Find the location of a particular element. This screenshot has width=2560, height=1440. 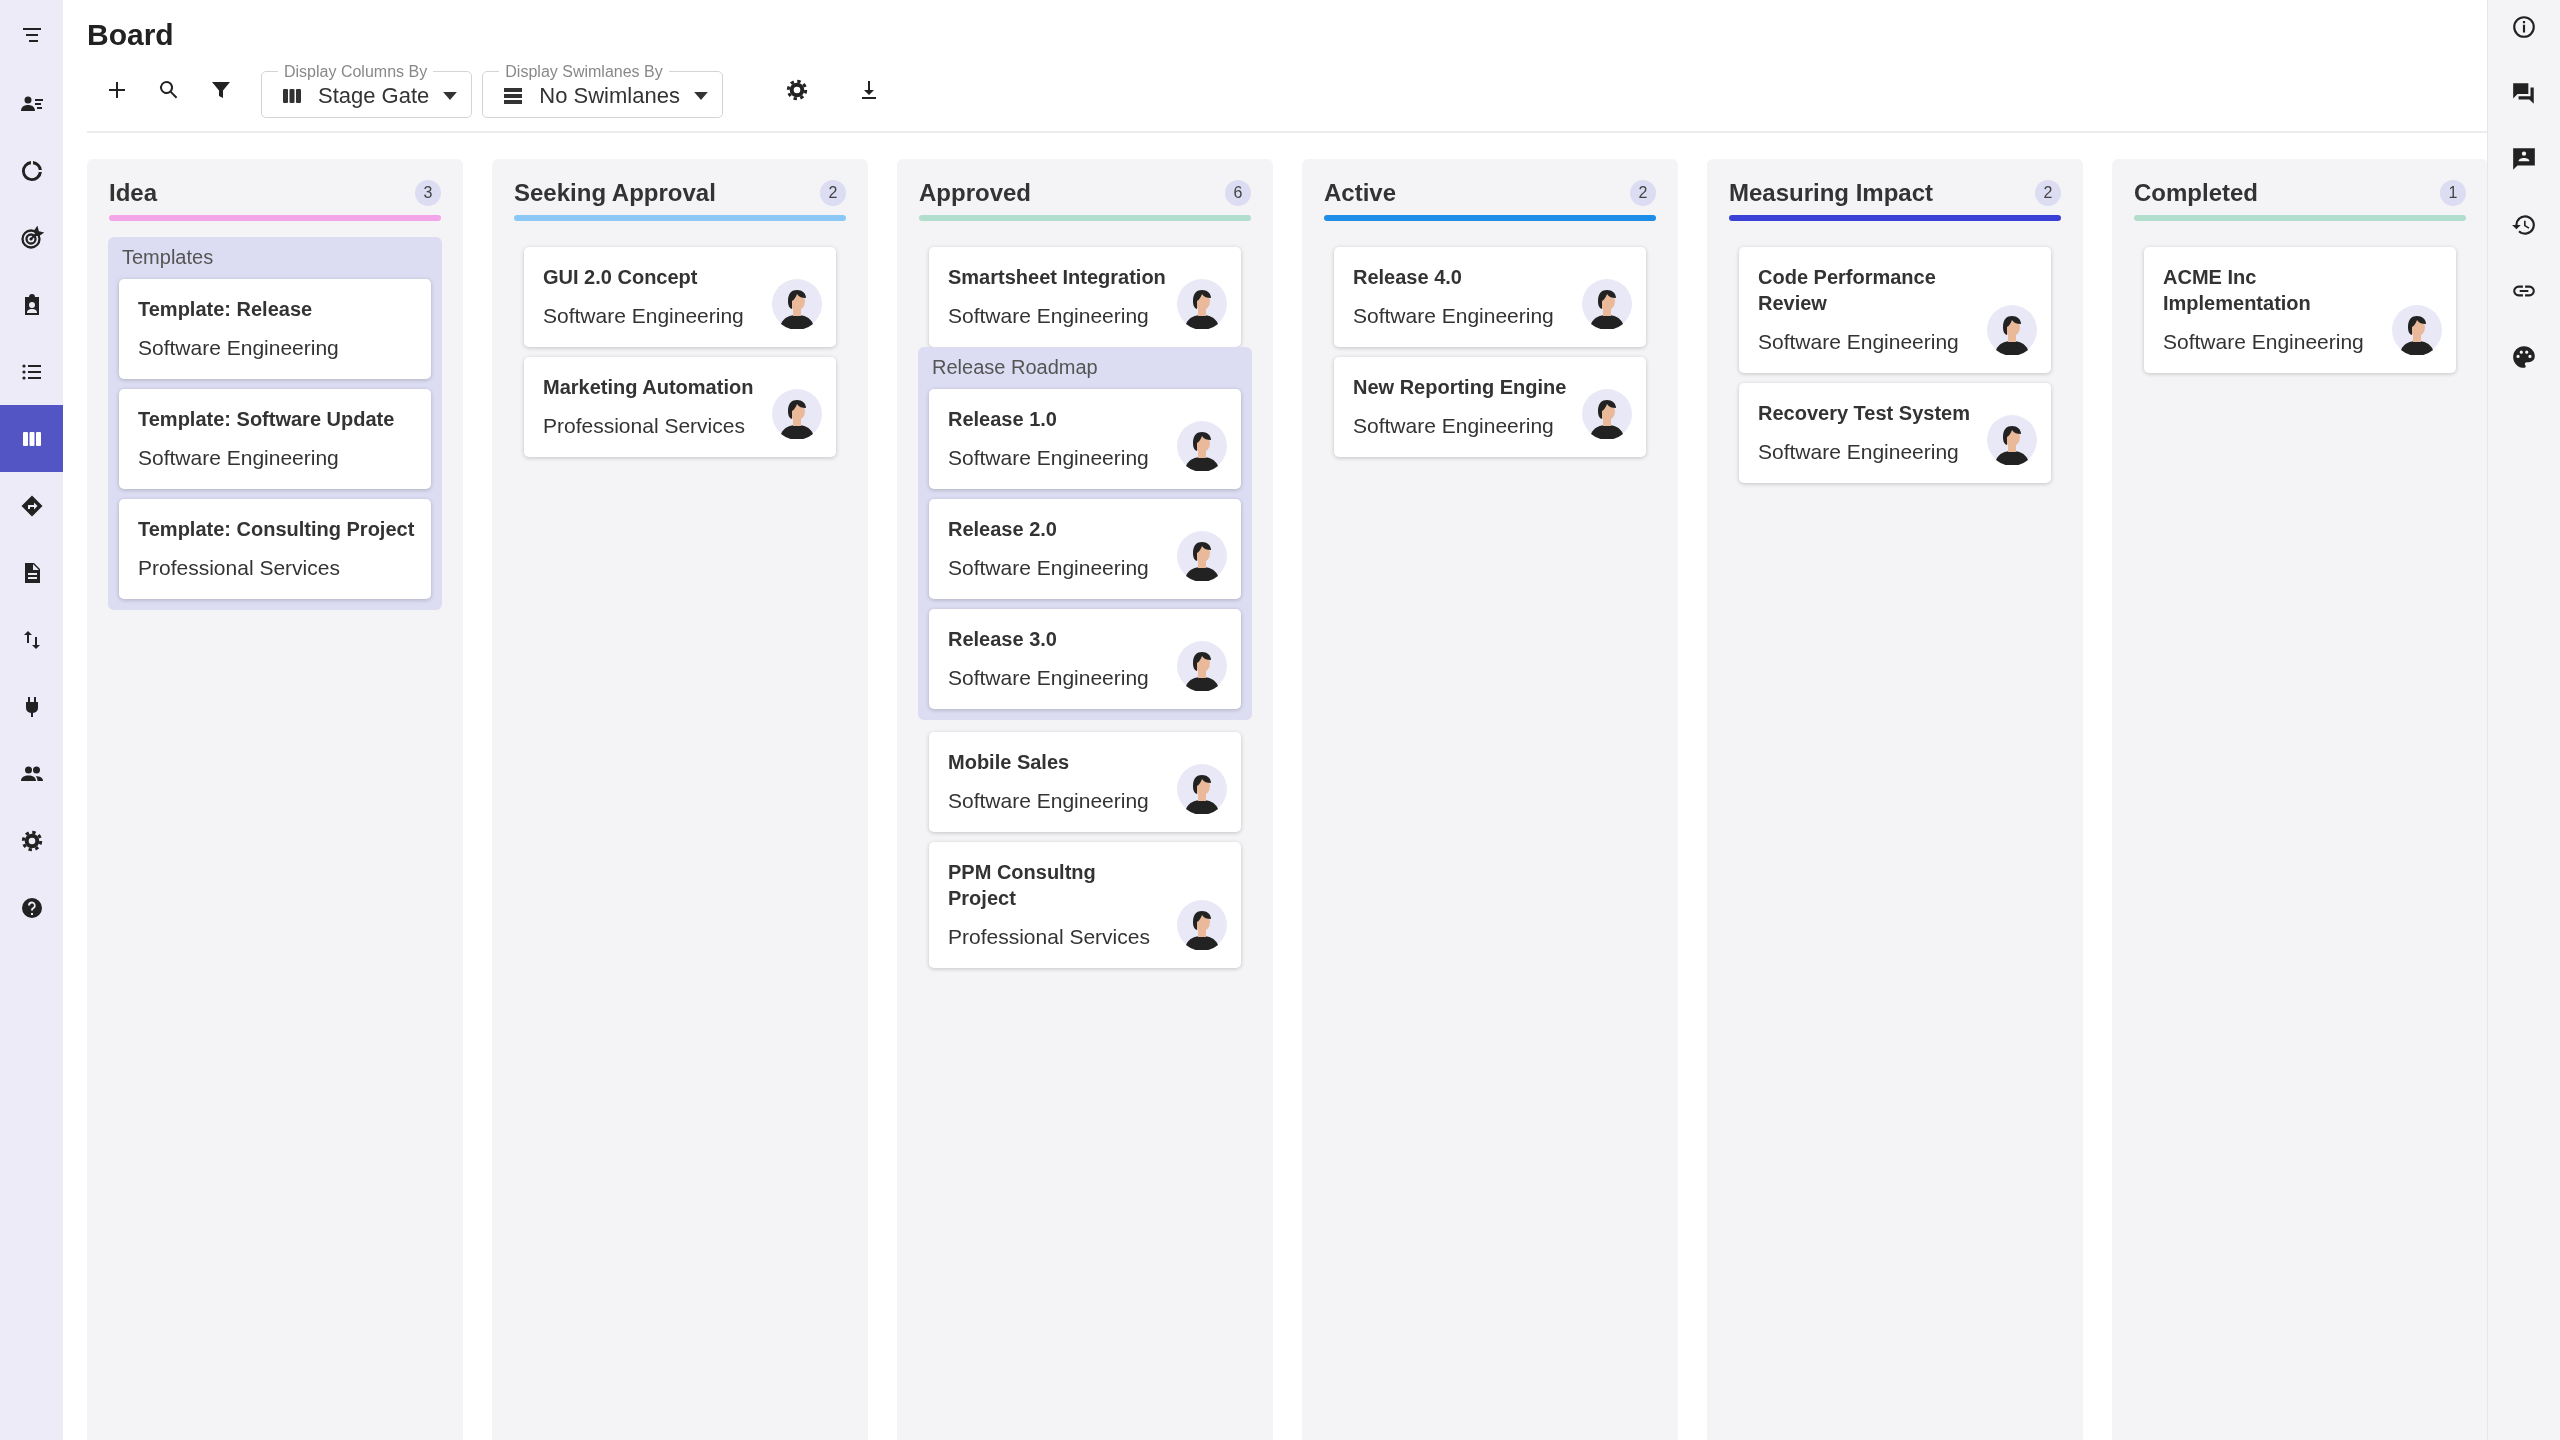

palette-button is located at coordinates (2524, 357).